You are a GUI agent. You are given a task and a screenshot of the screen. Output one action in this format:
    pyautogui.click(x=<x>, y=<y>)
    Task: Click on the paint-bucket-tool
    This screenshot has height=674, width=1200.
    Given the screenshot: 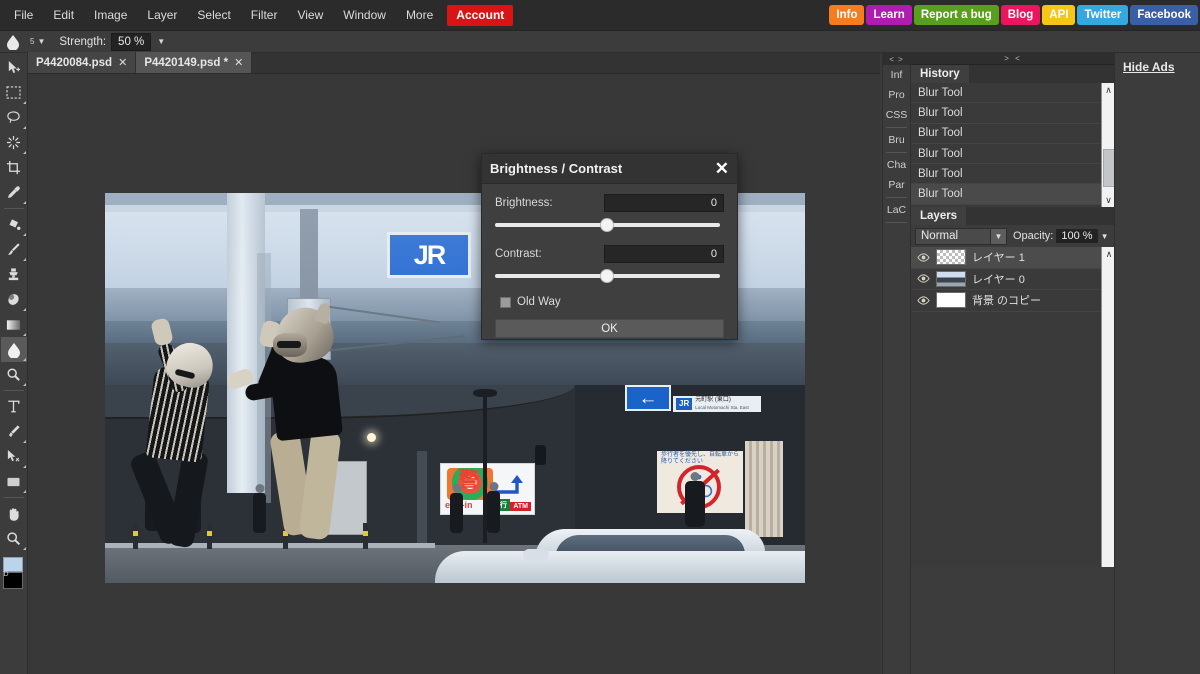 What is the action you would take?
    pyautogui.click(x=14, y=224)
    